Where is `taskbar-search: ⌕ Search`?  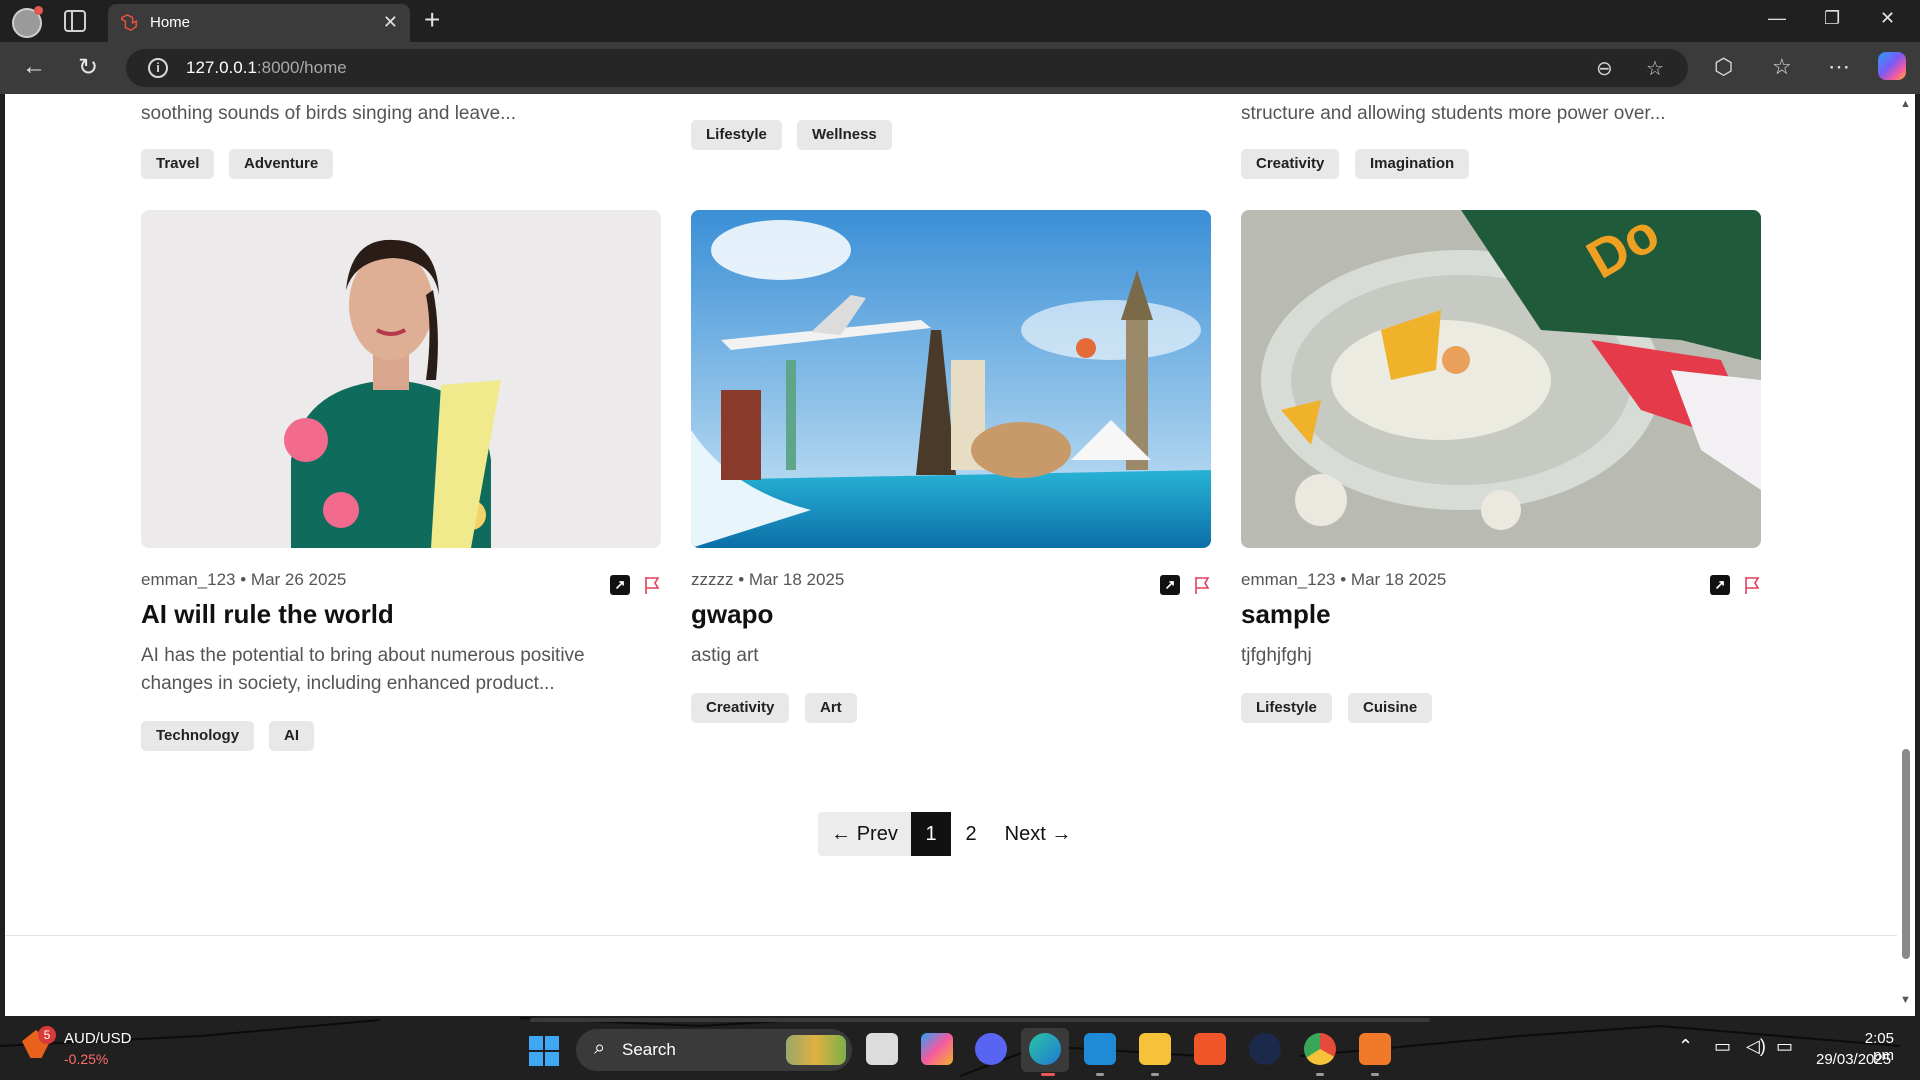 taskbar-search: ⌕ Search is located at coordinates (714, 1050).